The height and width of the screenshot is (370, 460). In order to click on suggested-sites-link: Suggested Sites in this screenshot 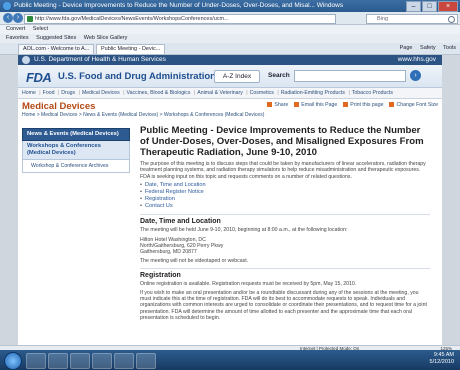, I will do `click(56, 38)`.